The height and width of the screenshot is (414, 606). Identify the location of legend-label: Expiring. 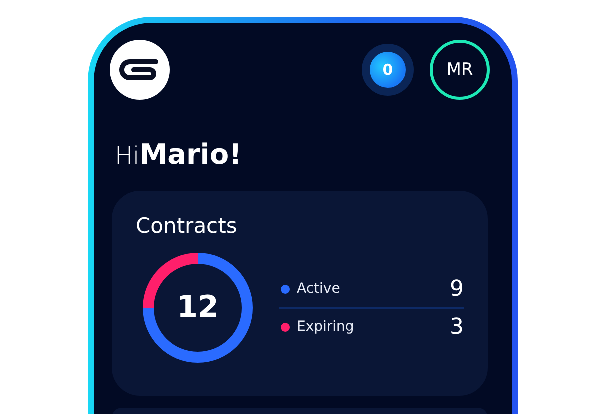
(326, 327).